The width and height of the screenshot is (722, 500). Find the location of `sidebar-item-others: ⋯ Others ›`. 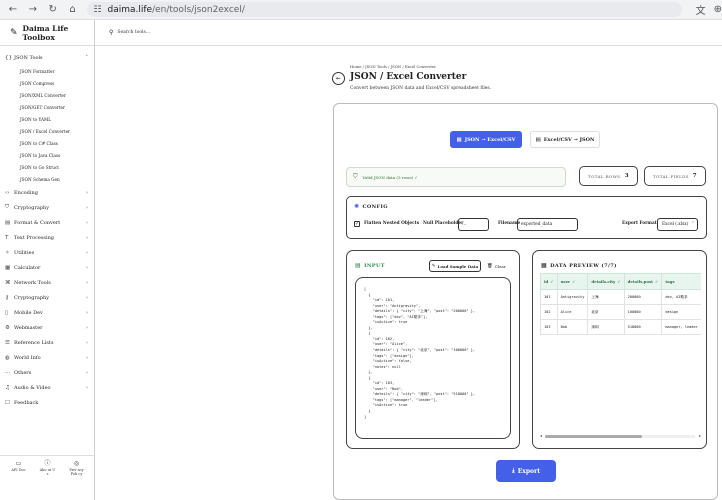

sidebar-item-others: ⋯ Others › is located at coordinates (47, 372).